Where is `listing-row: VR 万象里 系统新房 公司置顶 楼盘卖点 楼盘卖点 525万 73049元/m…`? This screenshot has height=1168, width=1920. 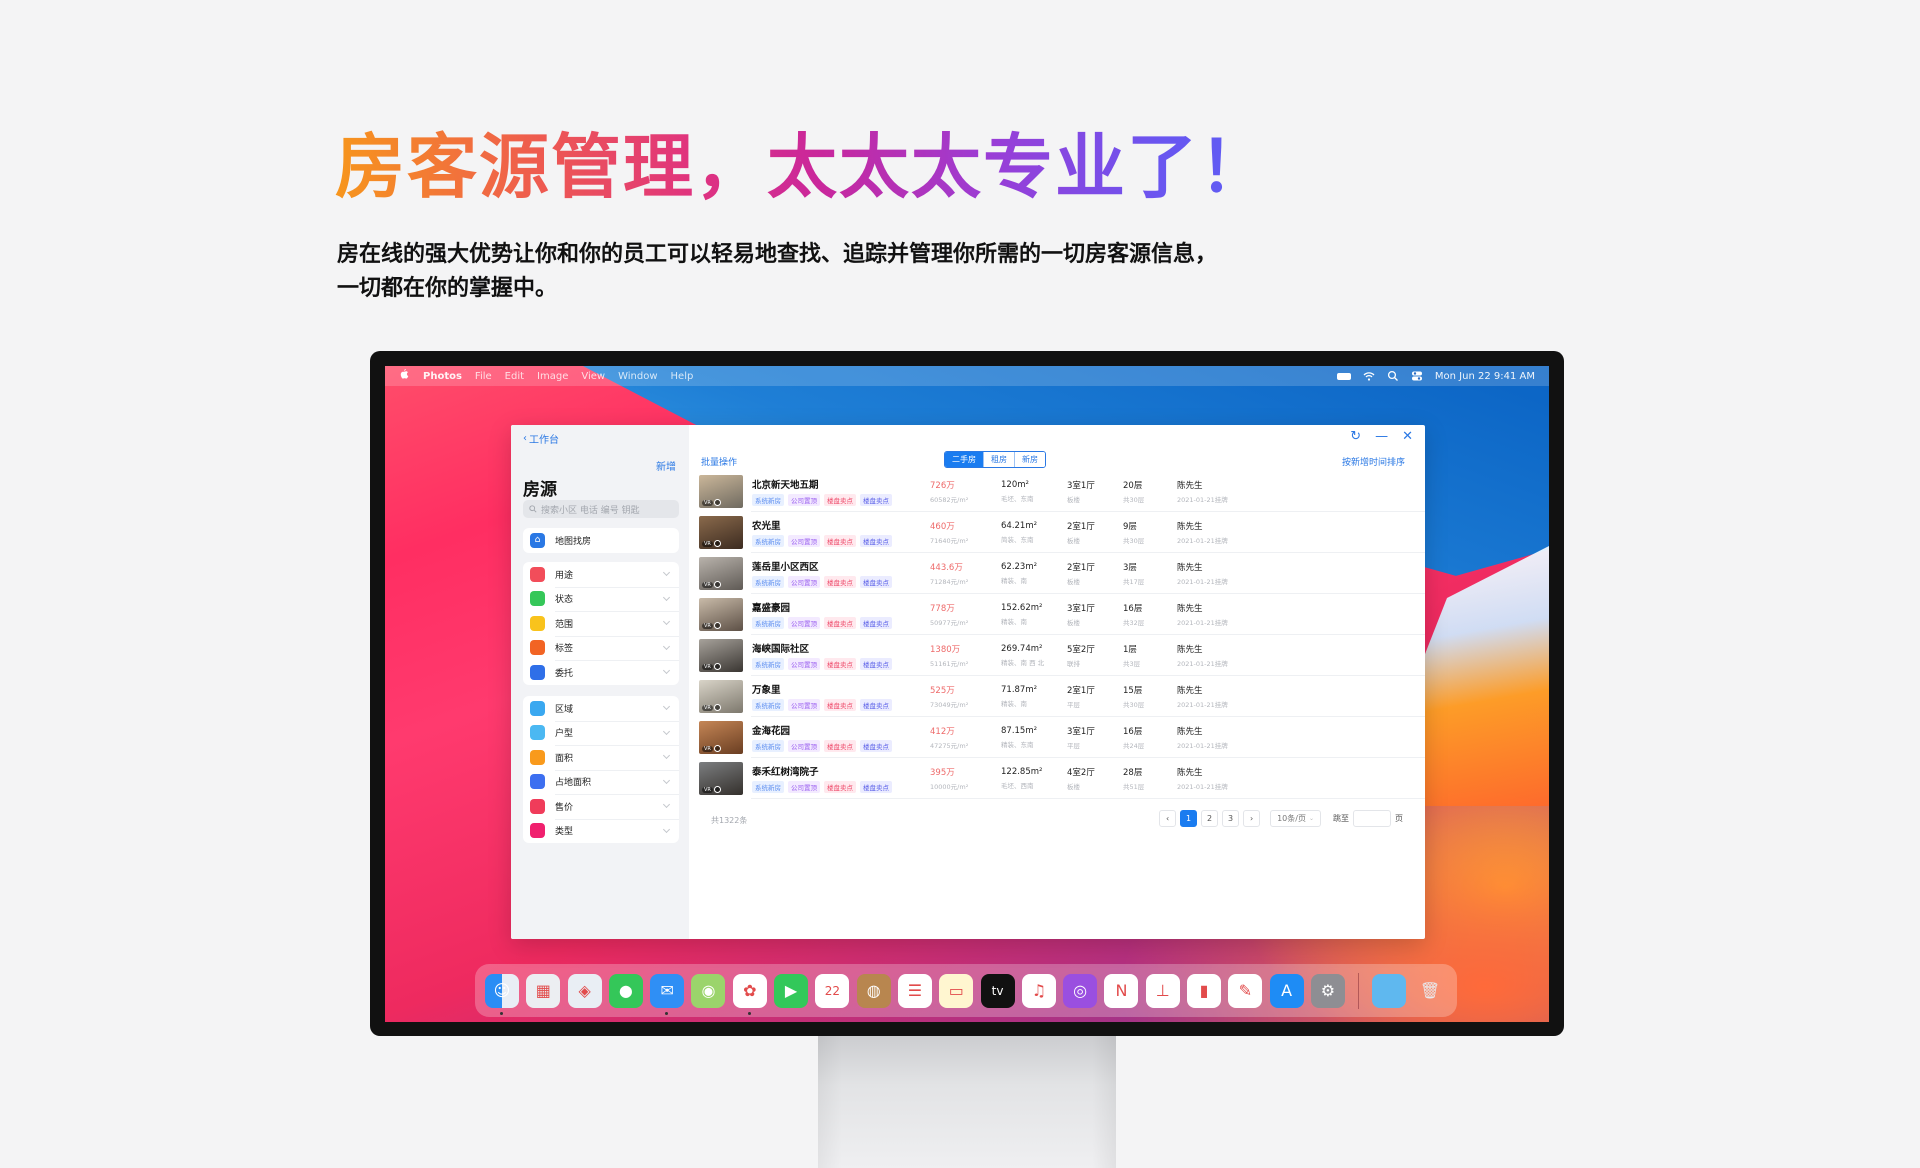
listing-row: VR 万象里 系统新房 公司置顶 楼盘卖点 楼盘卖点 525万 73049元/m… is located at coordinates (1062, 696).